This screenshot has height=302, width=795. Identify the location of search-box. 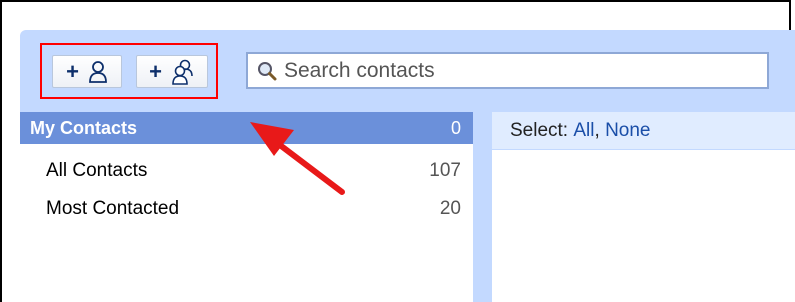
(507, 70).